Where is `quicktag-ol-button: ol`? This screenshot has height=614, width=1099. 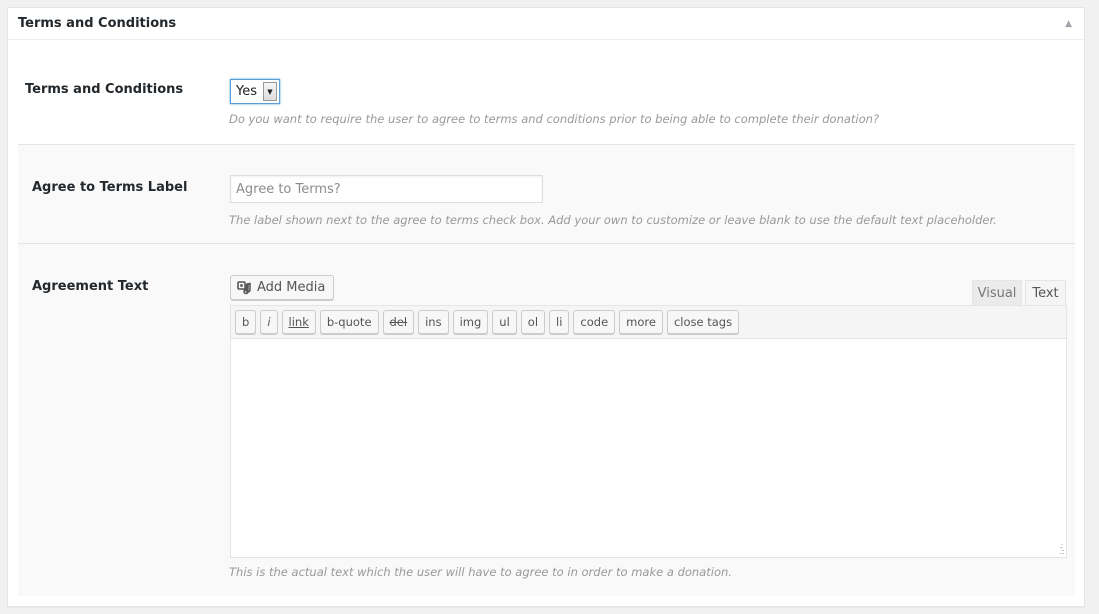 quicktag-ol-button: ol is located at coordinates (533, 322).